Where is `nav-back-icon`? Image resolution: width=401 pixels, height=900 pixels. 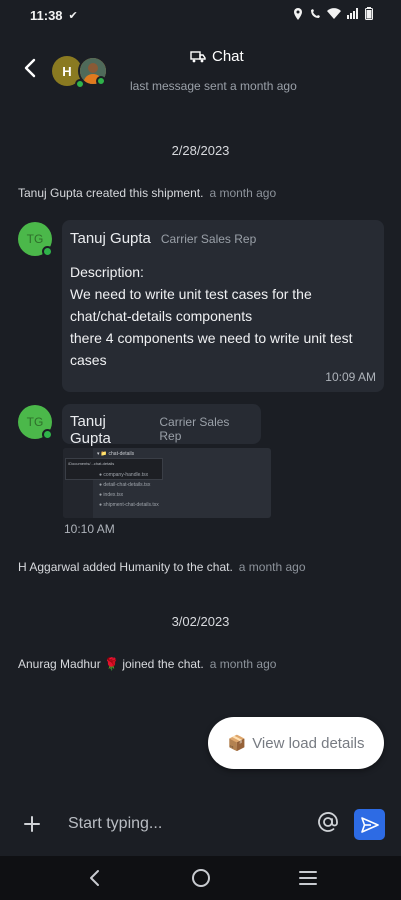 nav-back-icon is located at coordinates (94, 878).